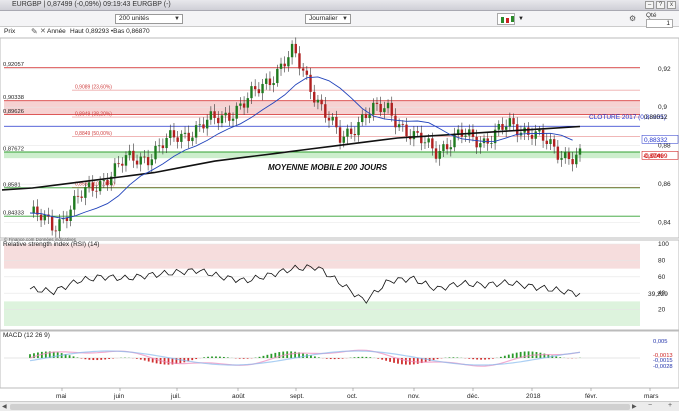  I want to click on fib-label: 0,8849 (50,00%), so click(93, 134).